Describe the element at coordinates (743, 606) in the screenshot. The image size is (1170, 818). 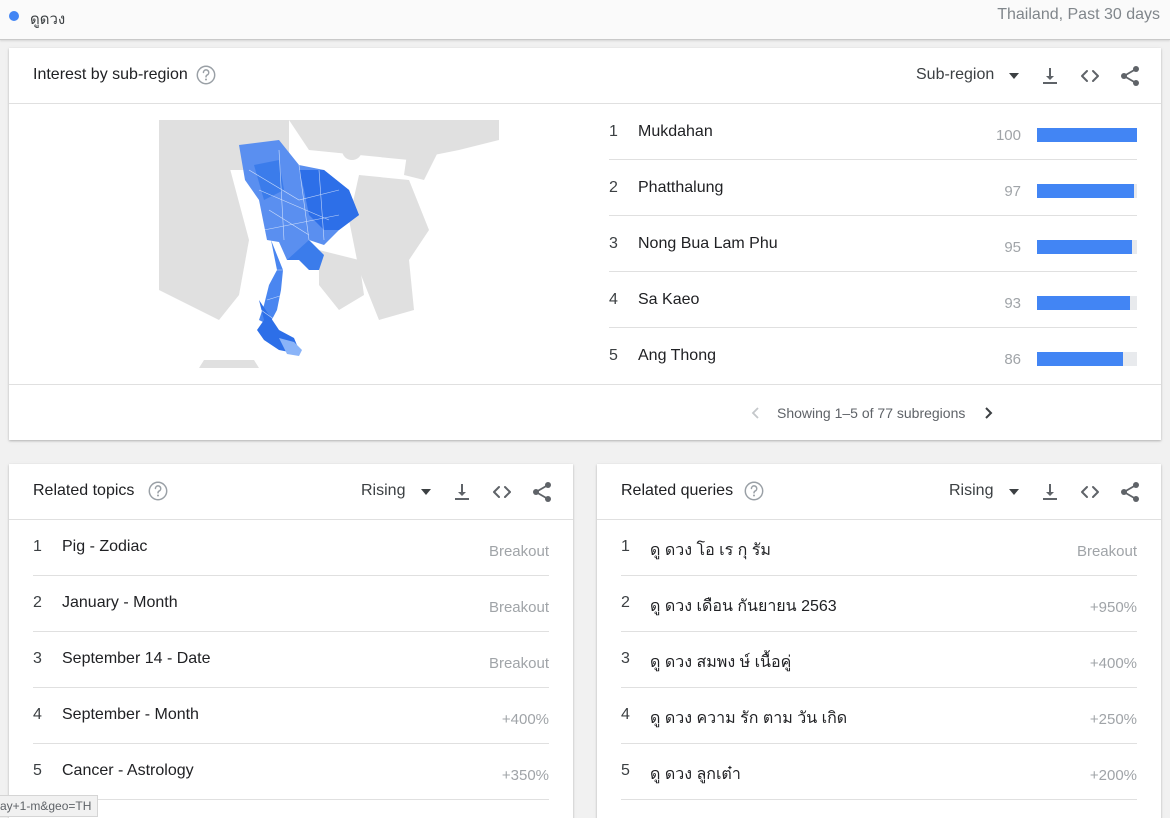
I see `query-label: ดู ดวง เดือน กันยายน 2563` at that location.